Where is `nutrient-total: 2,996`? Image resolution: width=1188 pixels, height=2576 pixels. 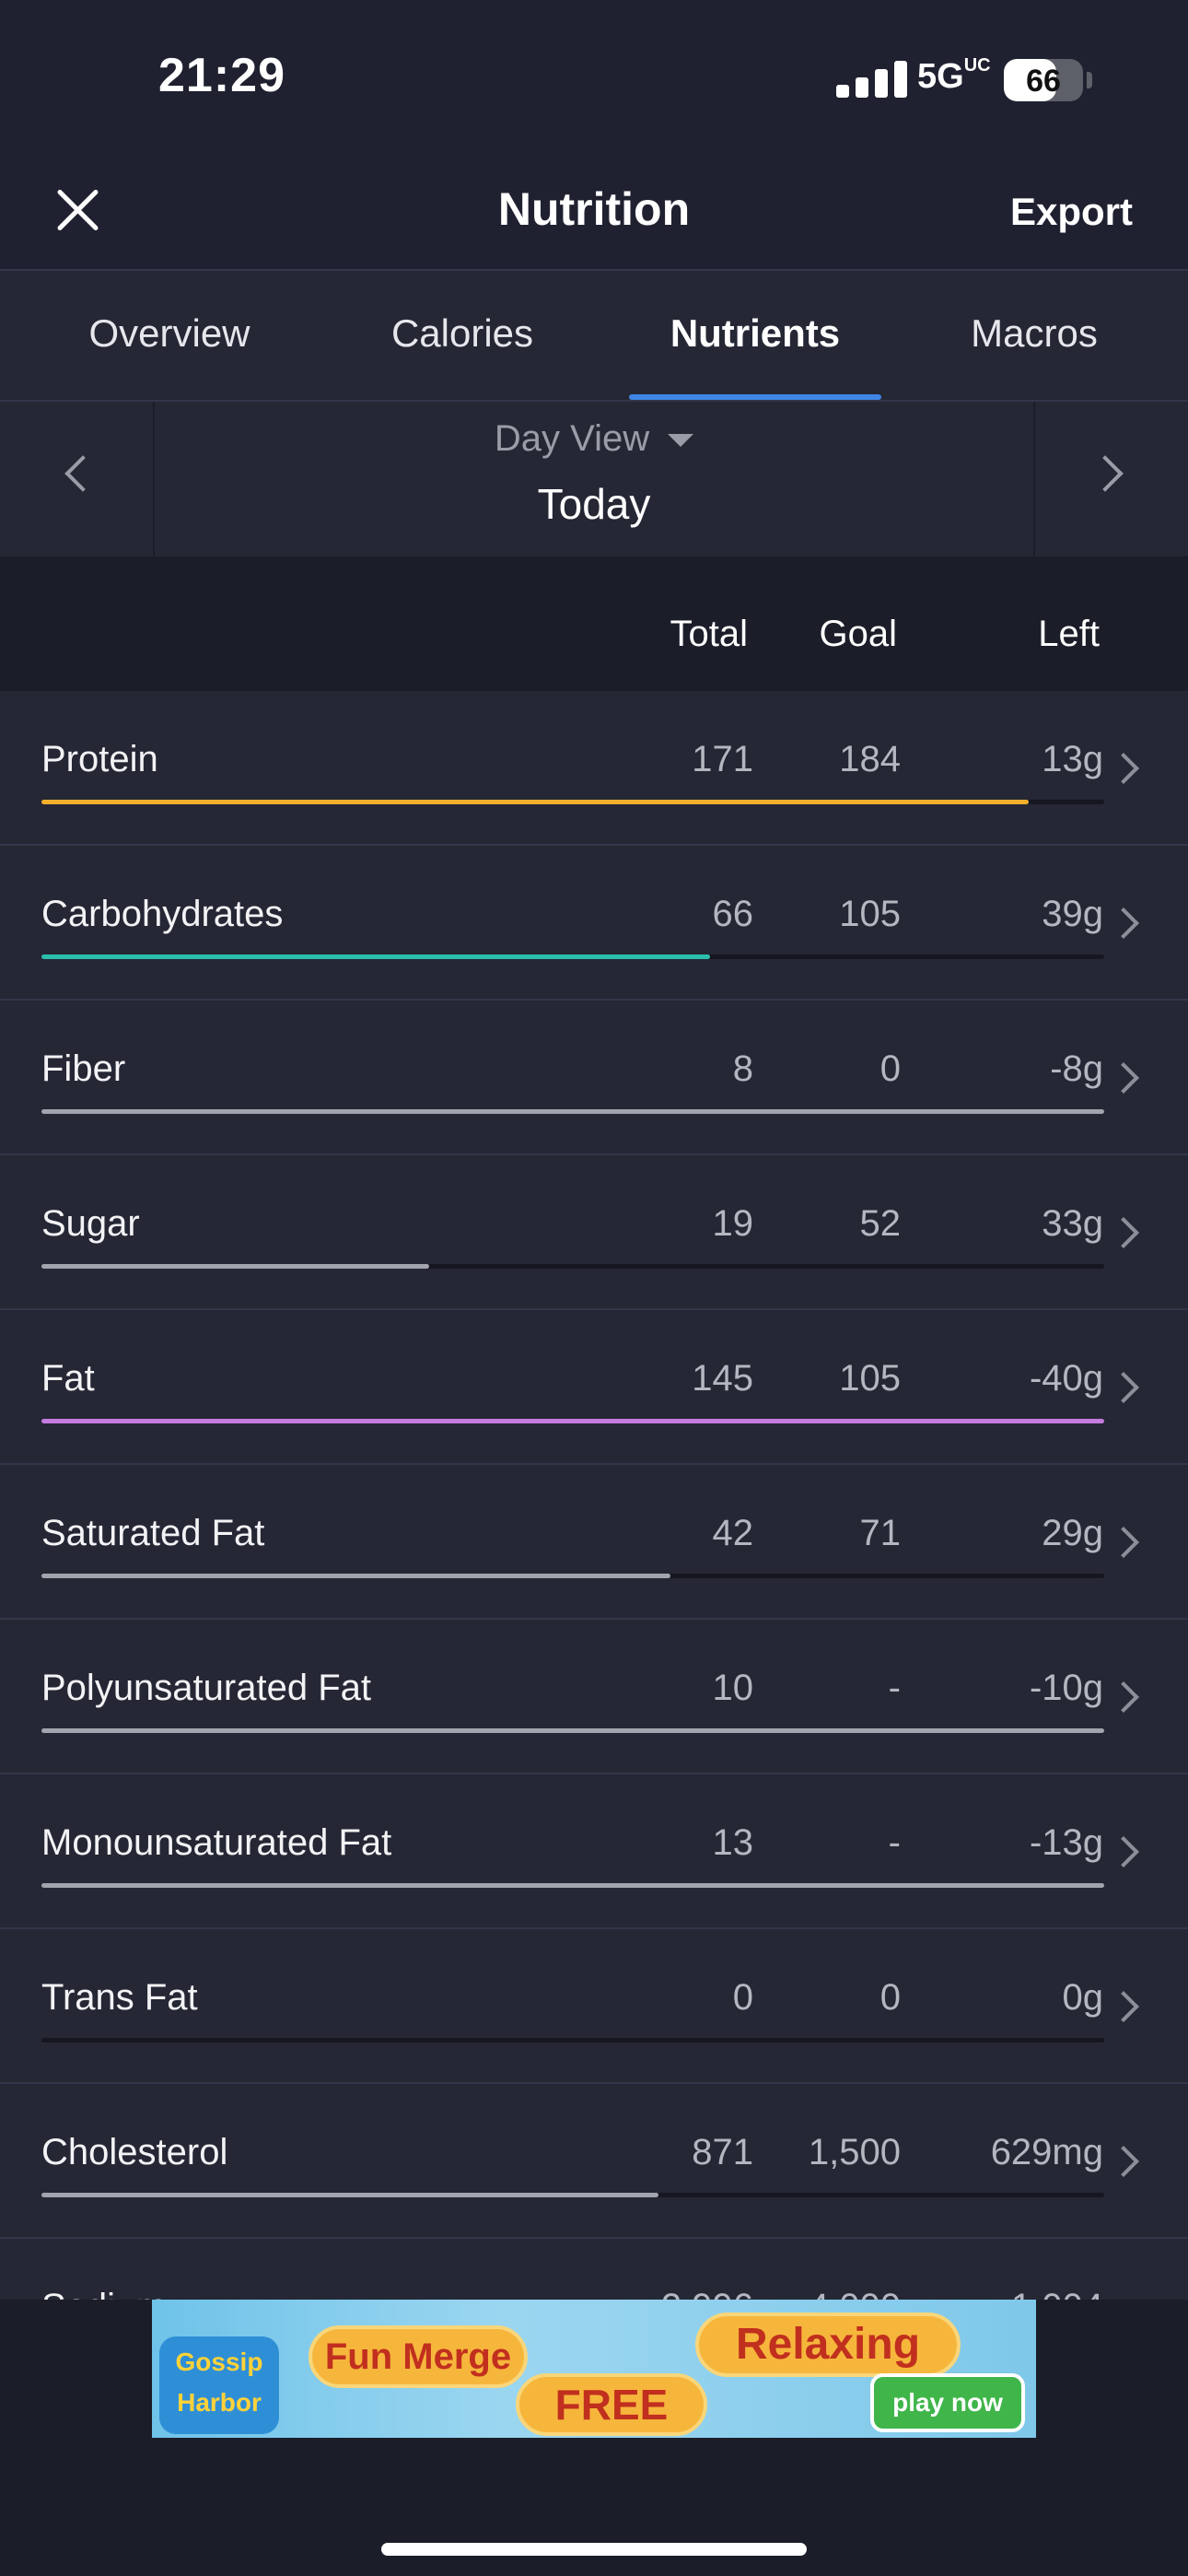 nutrient-total: 2,996 is located at coordinates (707, 2293).